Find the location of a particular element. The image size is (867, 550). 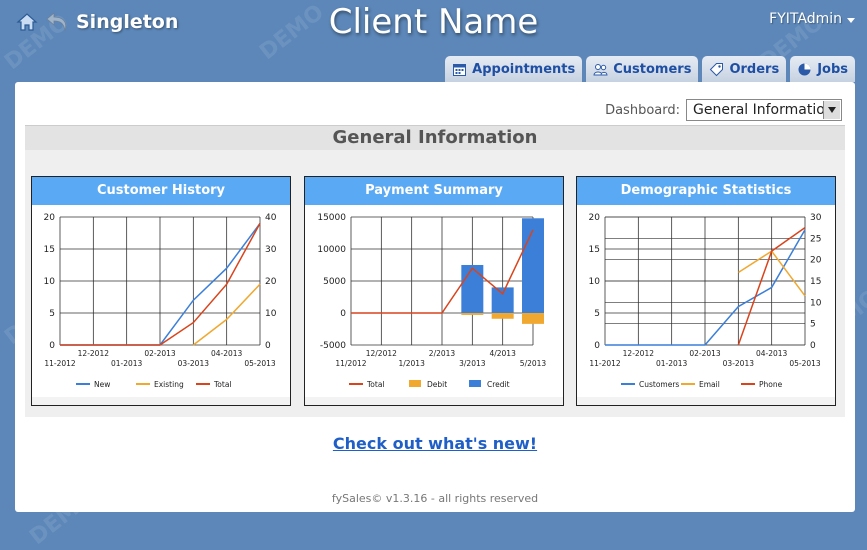

legend-label: Phone is located at coordinates (771, 384).